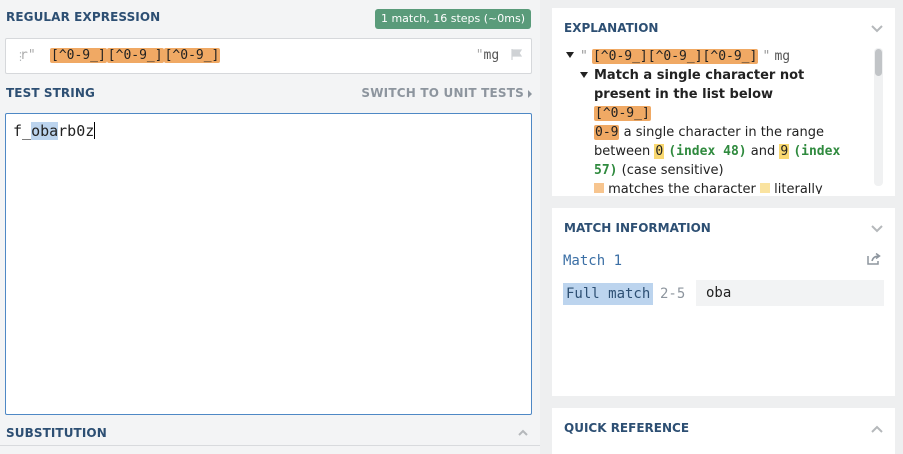 The height and width of the screenshot is (454, 903). What do you see at coordinates (270, 445) in the screenshot?
I see `divider` at bounding box center [270, 445].